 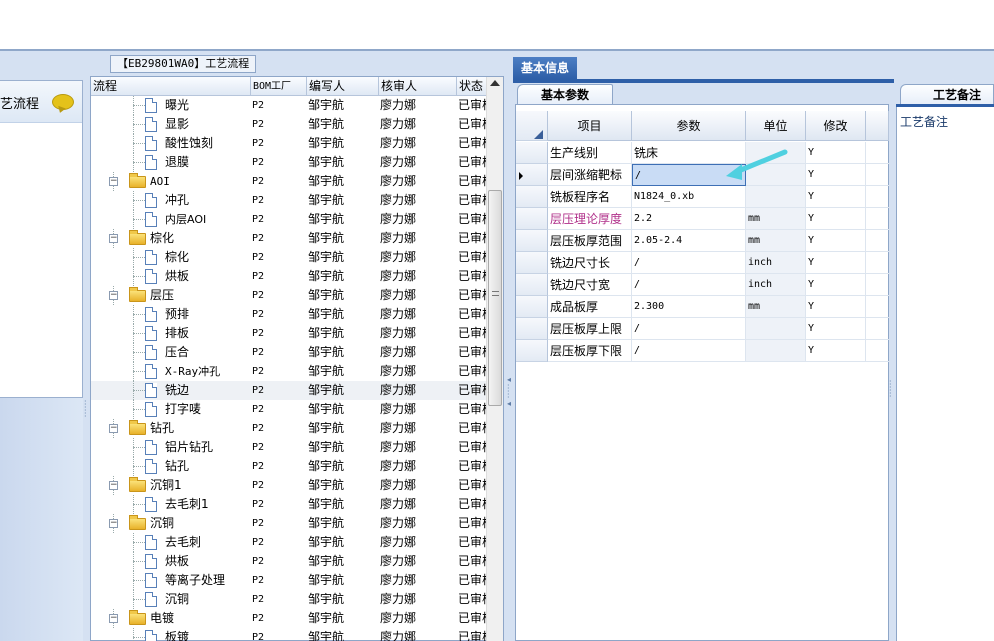 I want to click on grid-row: 铣边尺寸长 / inch Y, so click(x=702, y=263).